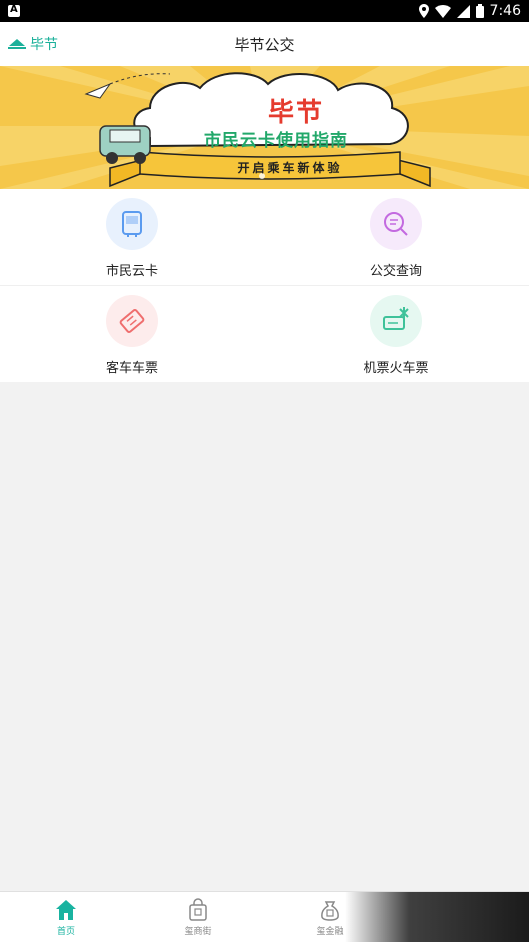 This screenshot has width=529, height=942. I want to click on service-bus-query: 公交查询, so click(396, 237).